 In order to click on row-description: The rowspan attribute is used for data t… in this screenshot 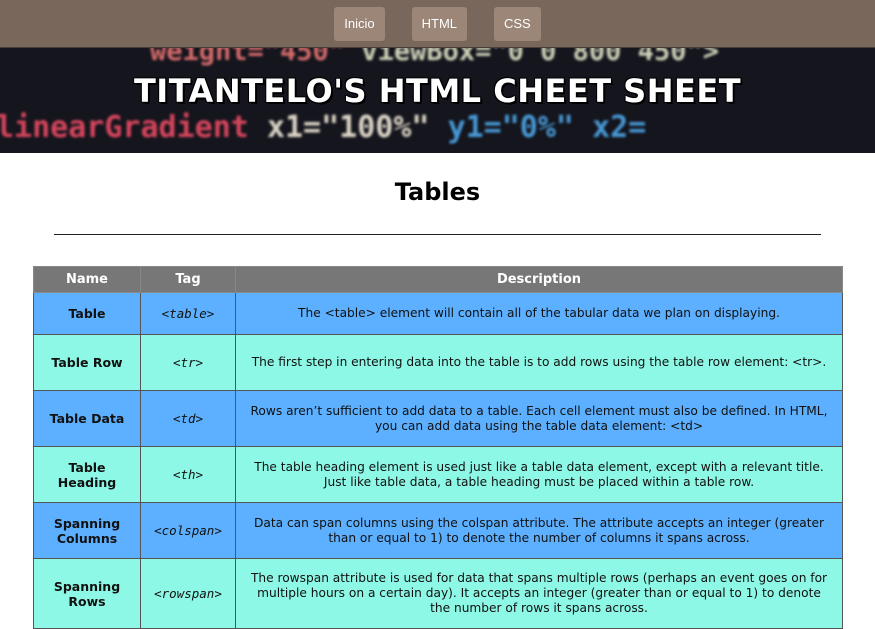, I will do `click(539, 593)`.